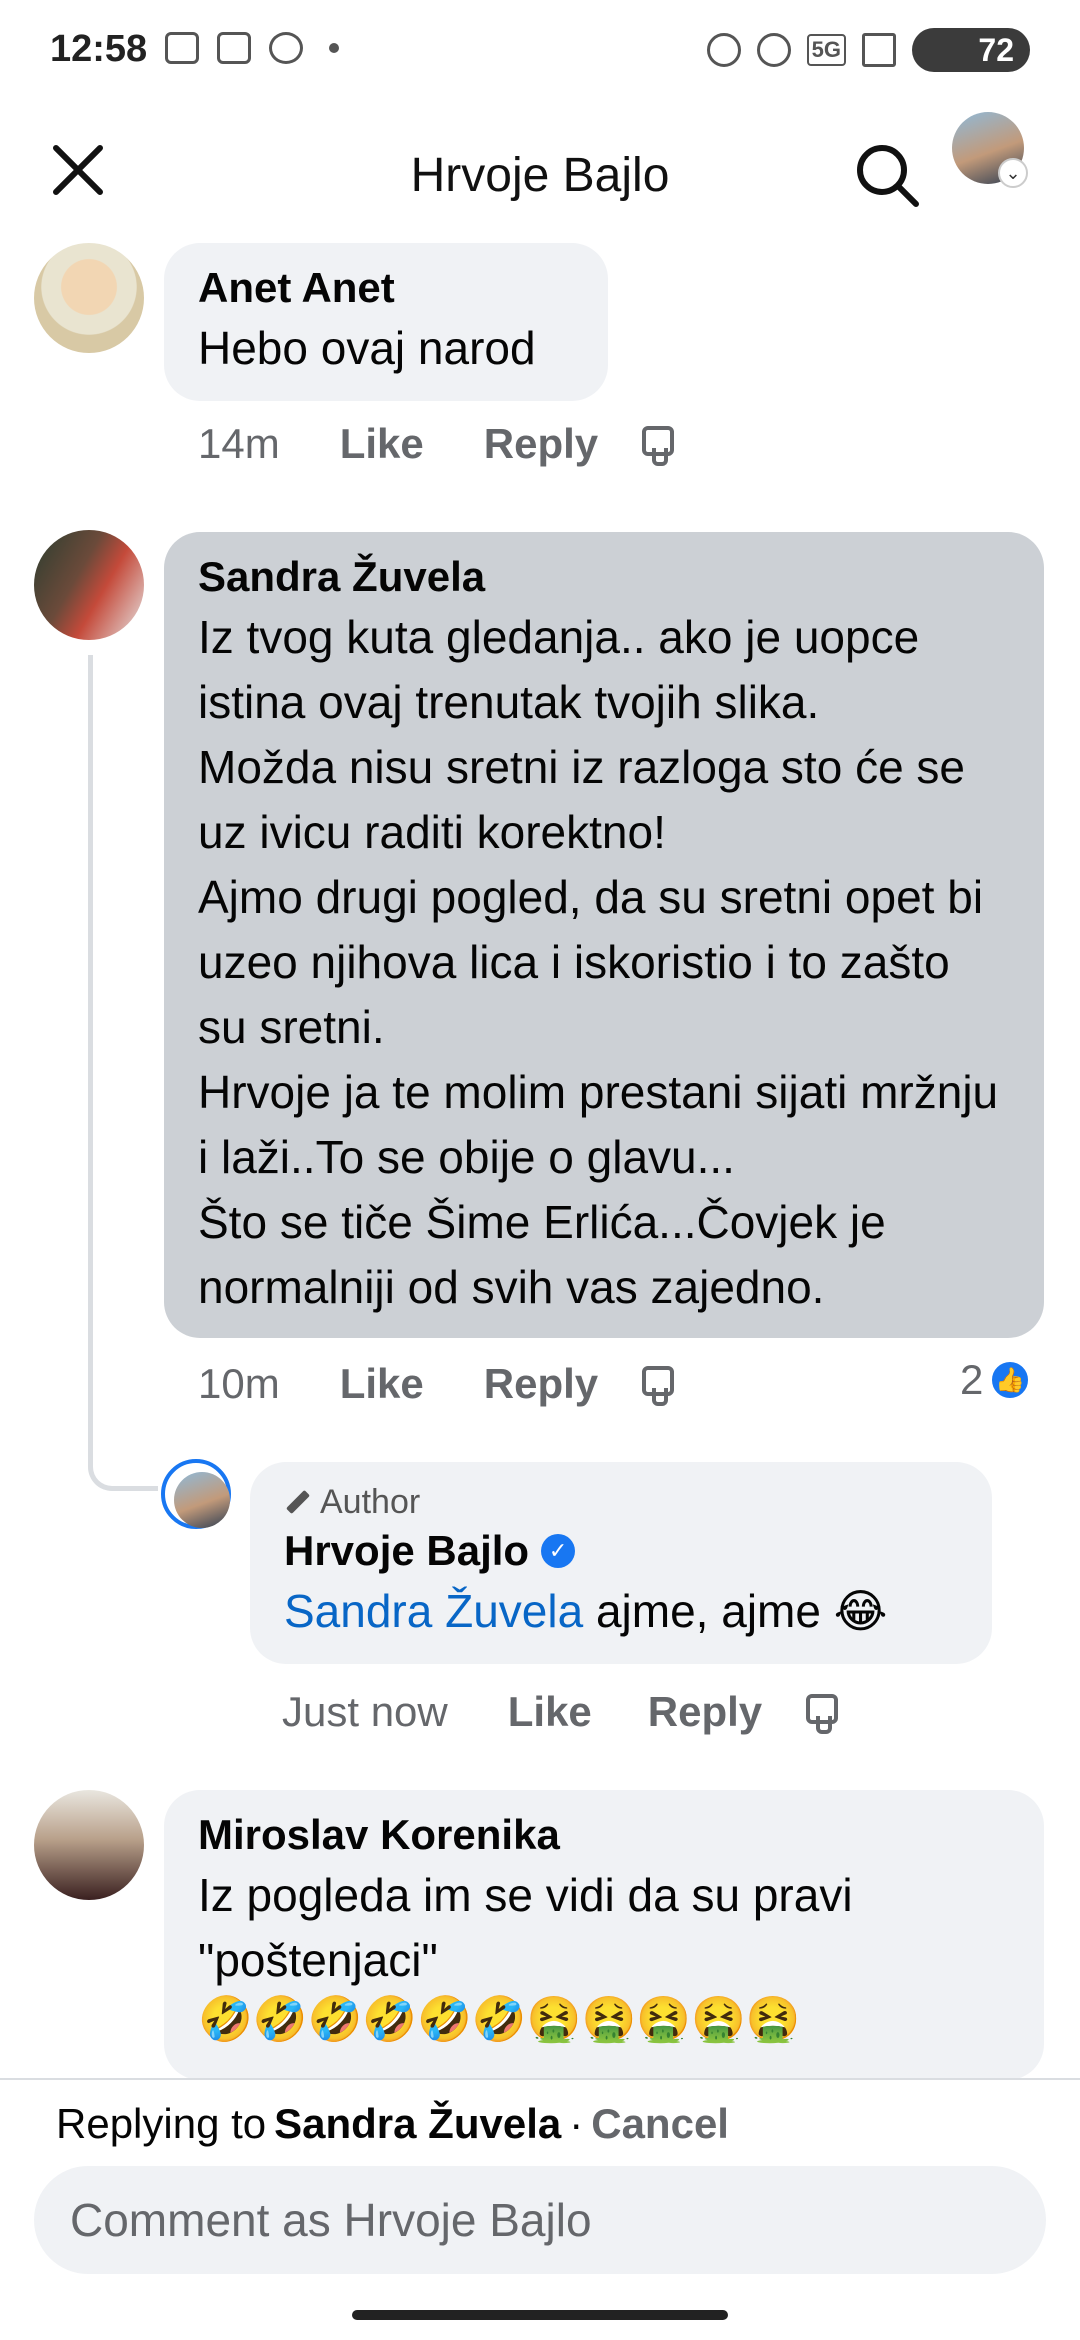 Image resolution: width=1080 pixels, height=2340 pixels. What do you see at coordinates (540, 2315) in the screenshot?
I see `home-indicator` at bounding box center [540, 2315].